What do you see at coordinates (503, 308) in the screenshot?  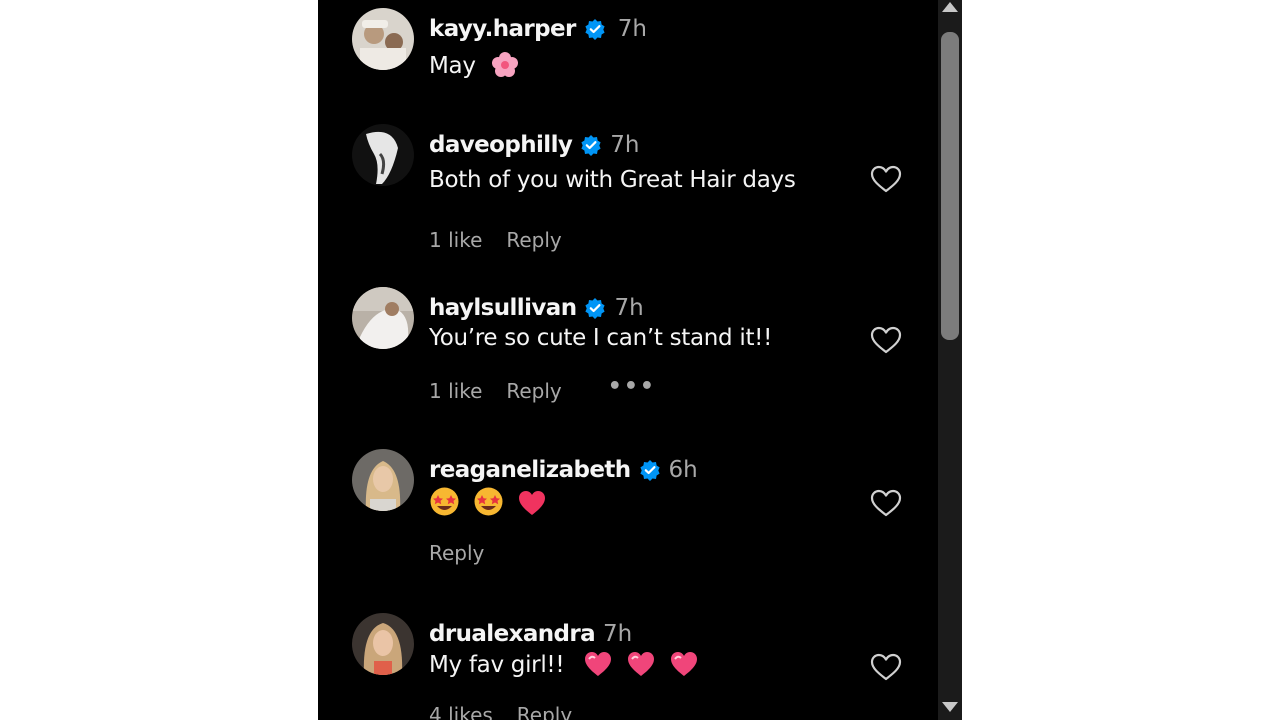 I see `username-text: haylsullivan` at bounding box center [503, 308].